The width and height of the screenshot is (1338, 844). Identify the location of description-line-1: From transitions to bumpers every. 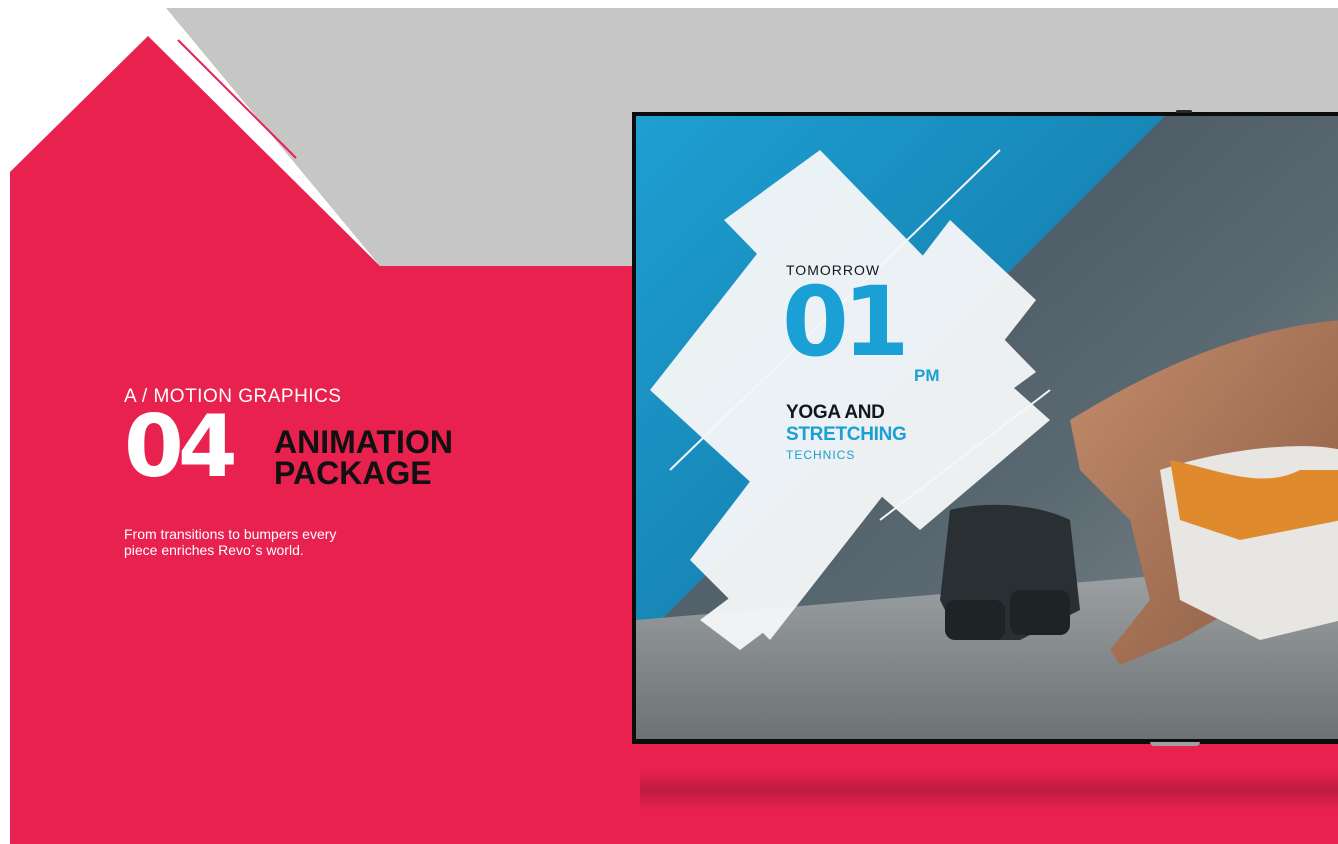
(230, 534).